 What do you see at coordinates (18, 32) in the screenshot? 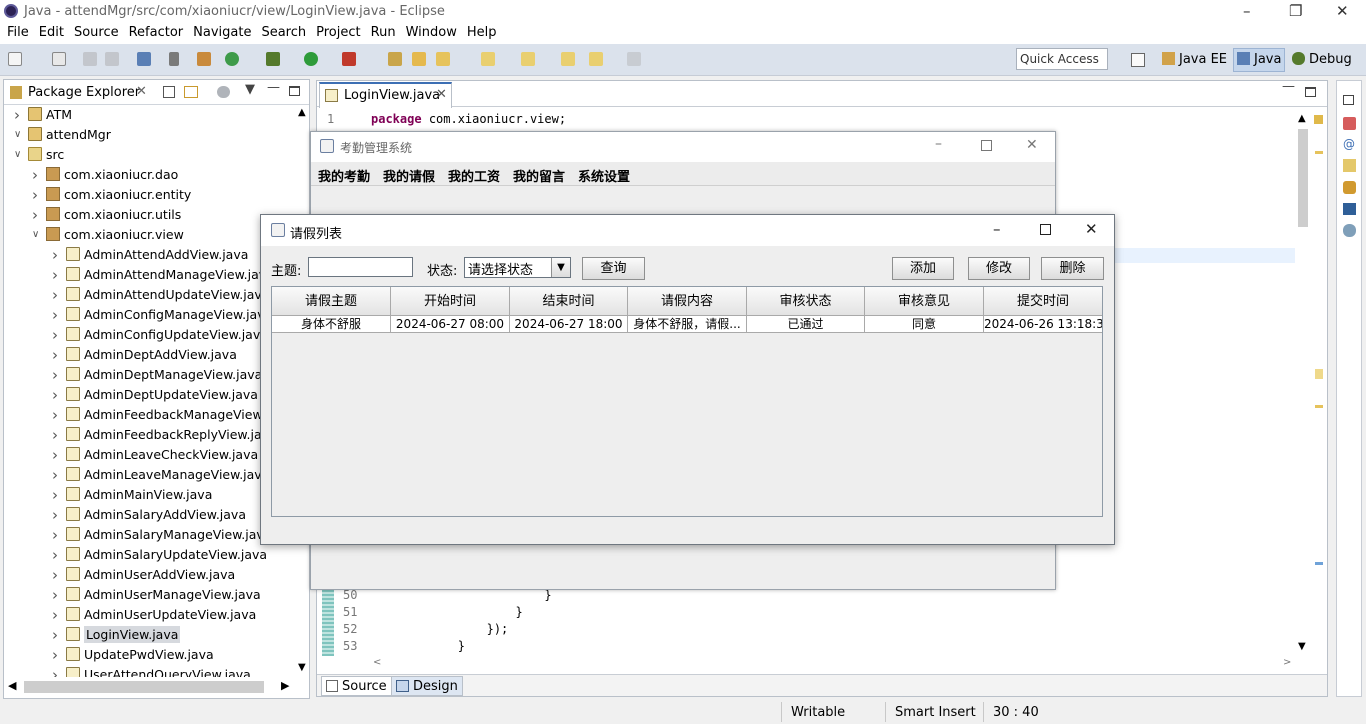
I see `menu-file: File` at bounding box center [18, 32].